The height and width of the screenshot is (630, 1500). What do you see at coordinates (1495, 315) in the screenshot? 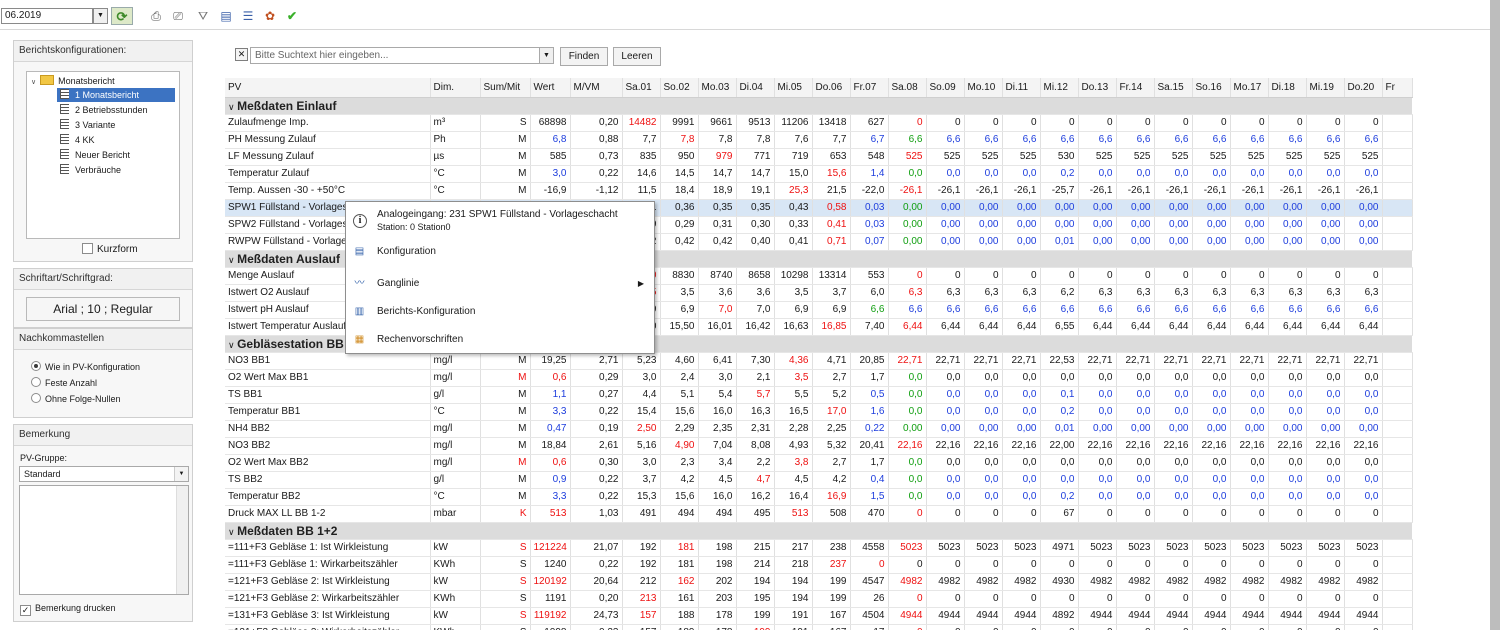
I see `window-edge-scrollbar` at bounding box center [1495, 315].